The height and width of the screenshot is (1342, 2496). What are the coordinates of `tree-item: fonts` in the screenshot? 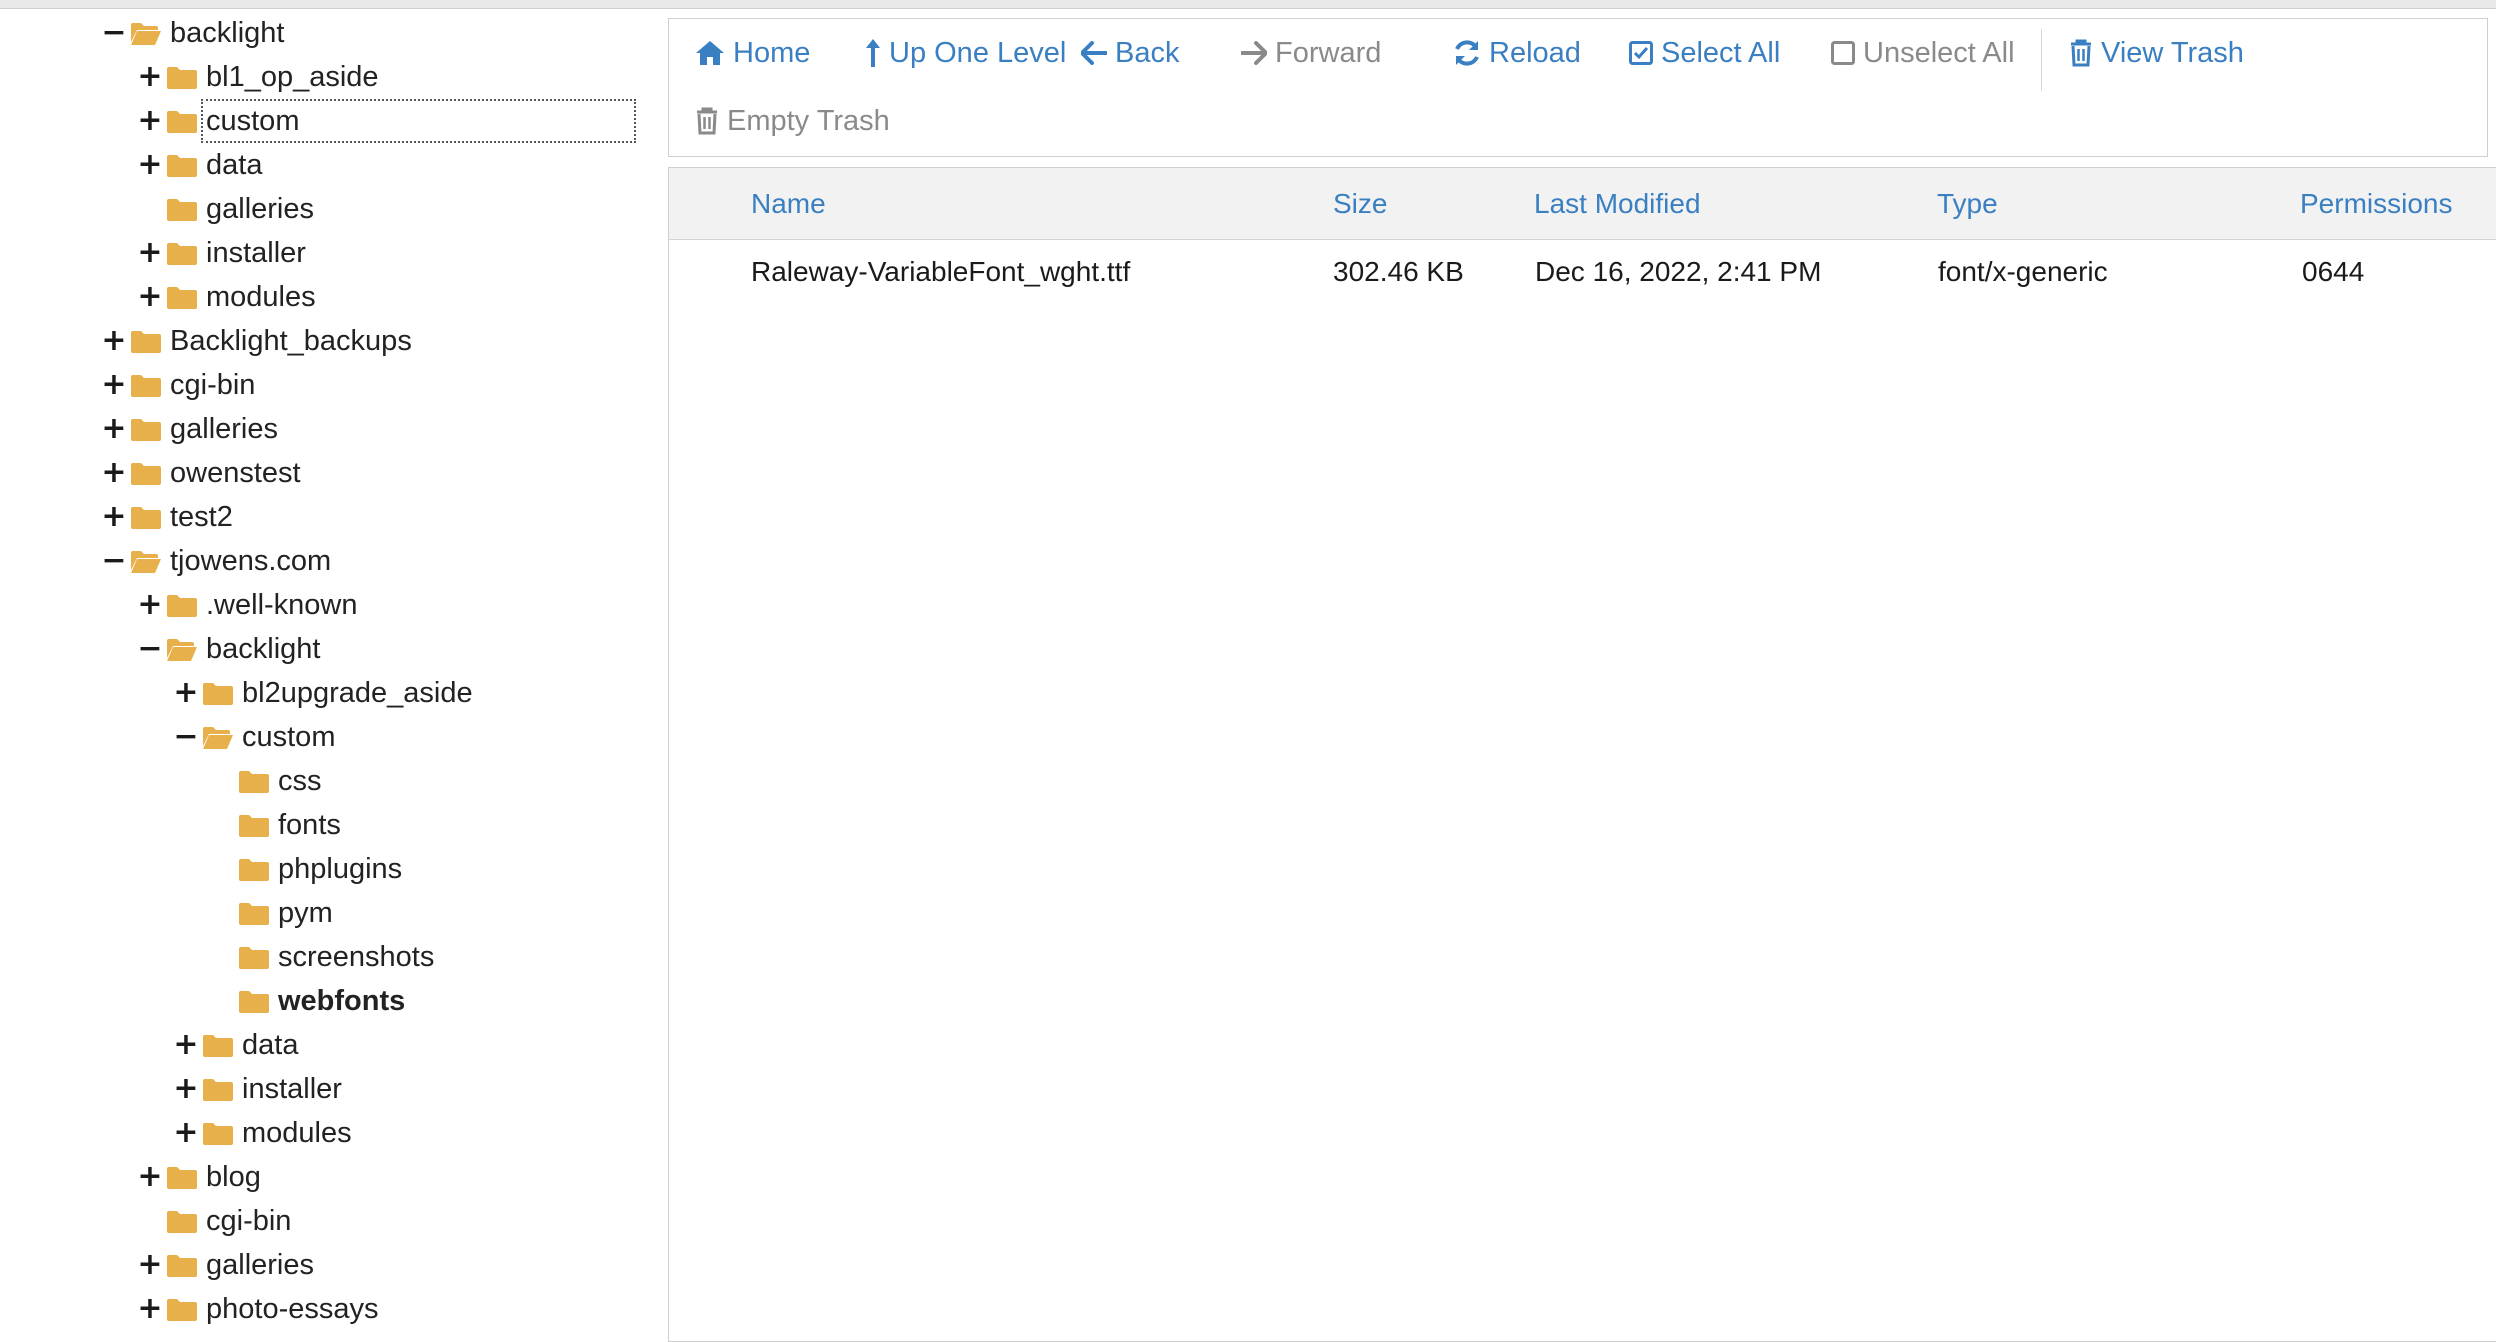 It's located at (276, 825).